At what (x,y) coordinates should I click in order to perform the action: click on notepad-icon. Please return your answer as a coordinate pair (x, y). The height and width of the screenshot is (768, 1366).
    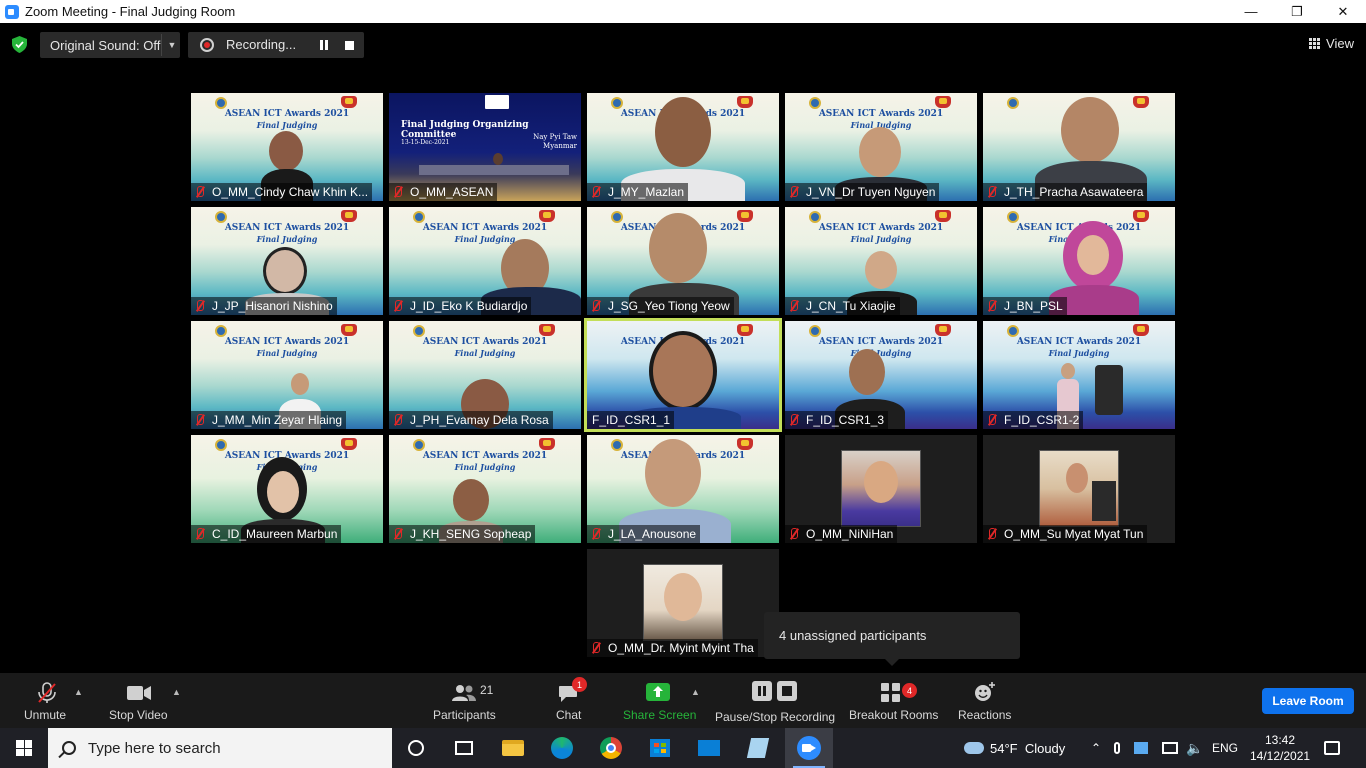
    Looking at the image, I should click on (758, 748).